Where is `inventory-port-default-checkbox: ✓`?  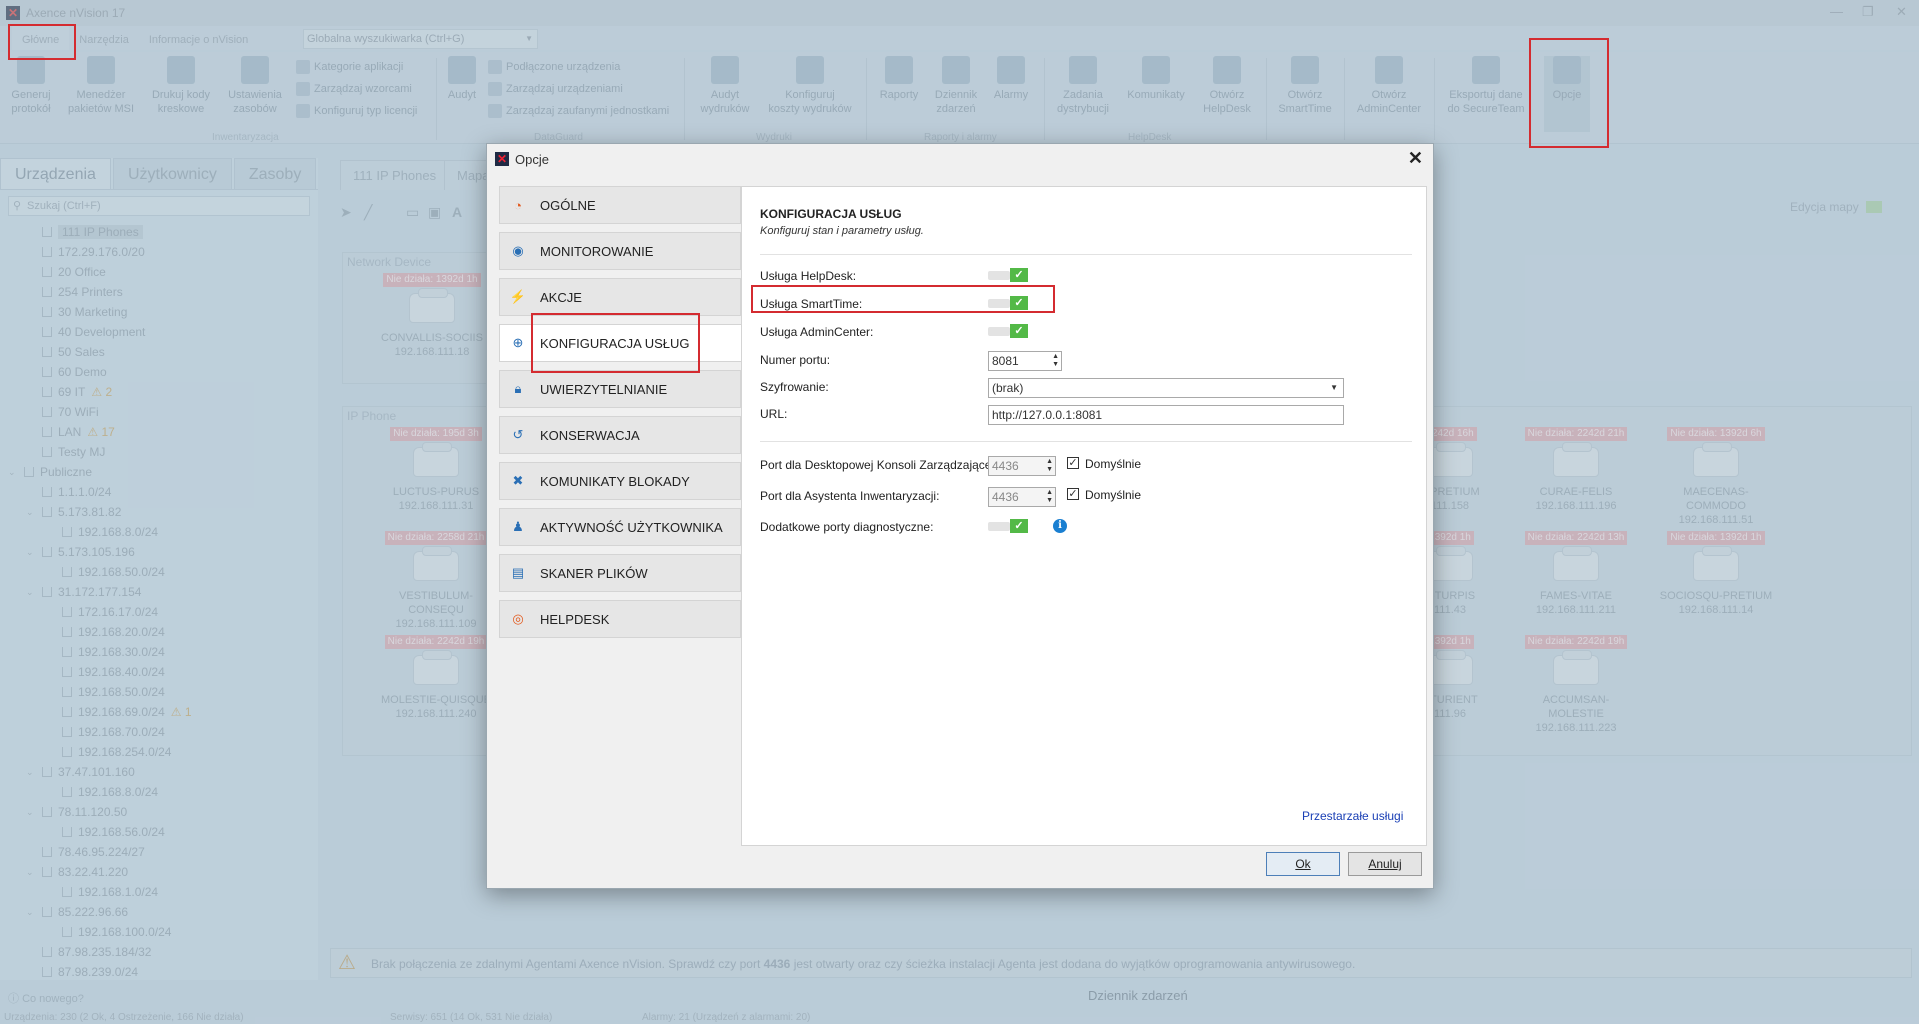 inventory-port-default-checkbox: ✓ is located at coordinates (1073, 494).